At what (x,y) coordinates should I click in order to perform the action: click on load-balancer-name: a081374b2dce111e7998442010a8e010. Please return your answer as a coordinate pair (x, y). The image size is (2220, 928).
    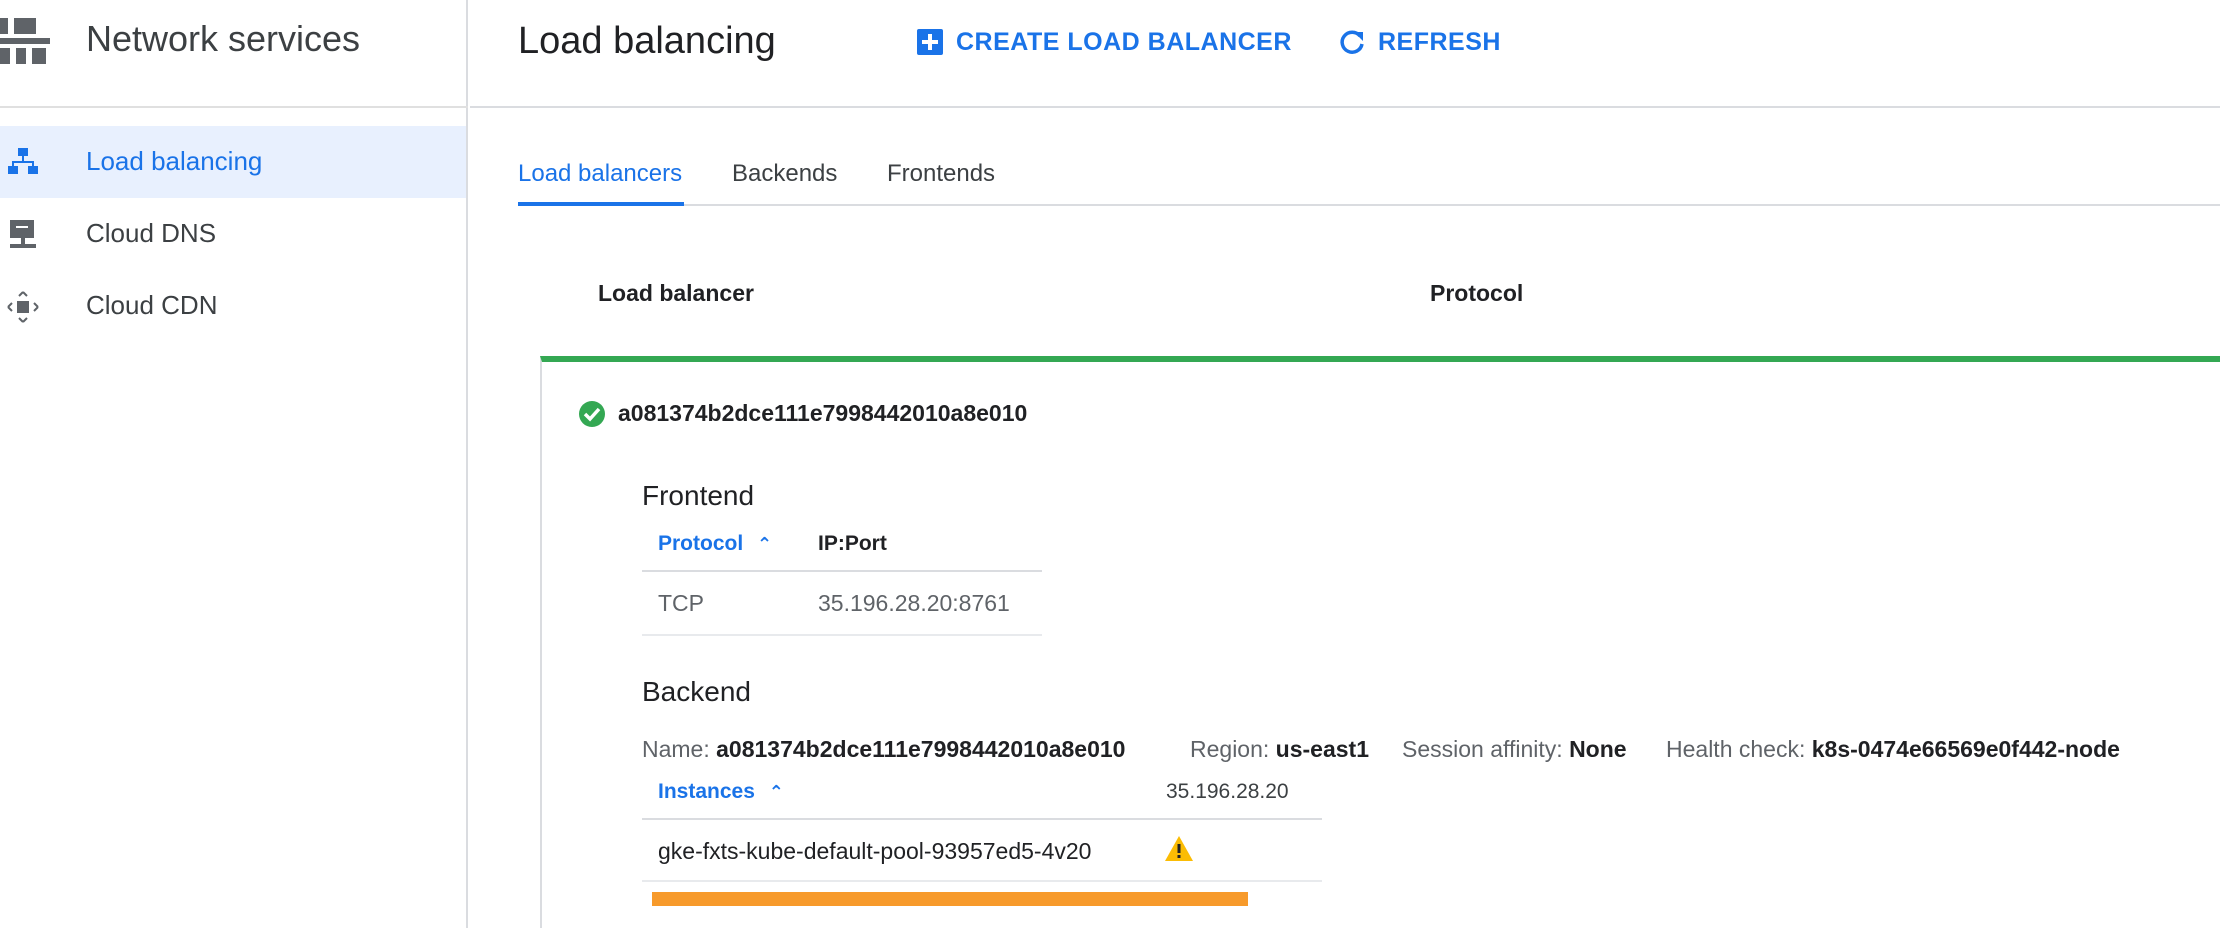
    Looking at the image, I should click on (822, 413).